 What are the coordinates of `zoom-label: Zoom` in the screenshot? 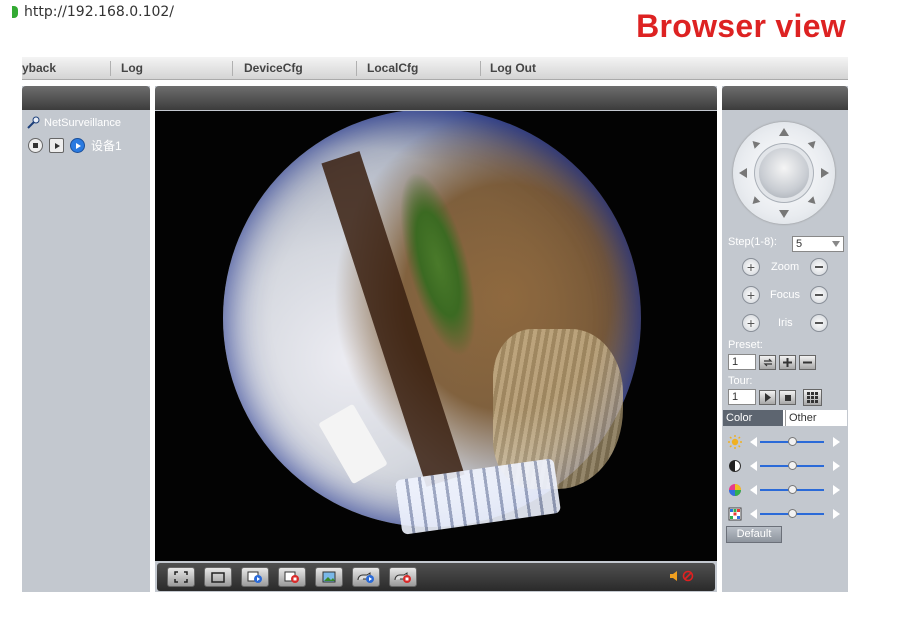 It's located at (785, 267).